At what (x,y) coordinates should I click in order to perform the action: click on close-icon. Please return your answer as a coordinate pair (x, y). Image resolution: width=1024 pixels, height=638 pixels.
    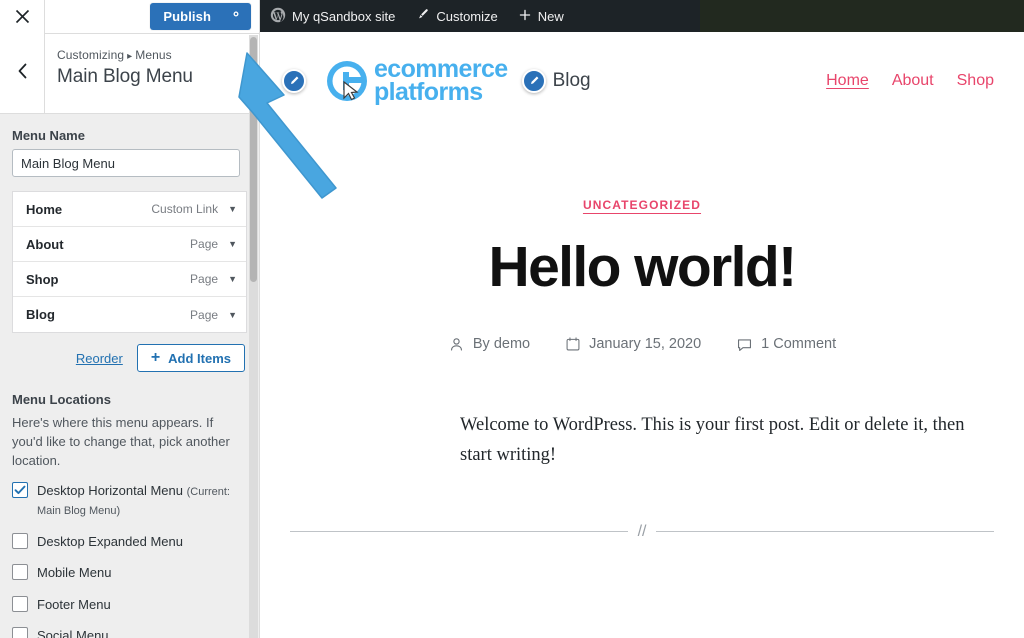
    Looking at the image, I should click on (22, 16).